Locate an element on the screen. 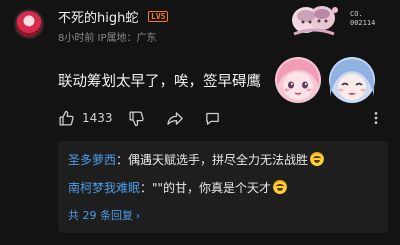  like-count: 1433 is located at coordinates (97, 118).